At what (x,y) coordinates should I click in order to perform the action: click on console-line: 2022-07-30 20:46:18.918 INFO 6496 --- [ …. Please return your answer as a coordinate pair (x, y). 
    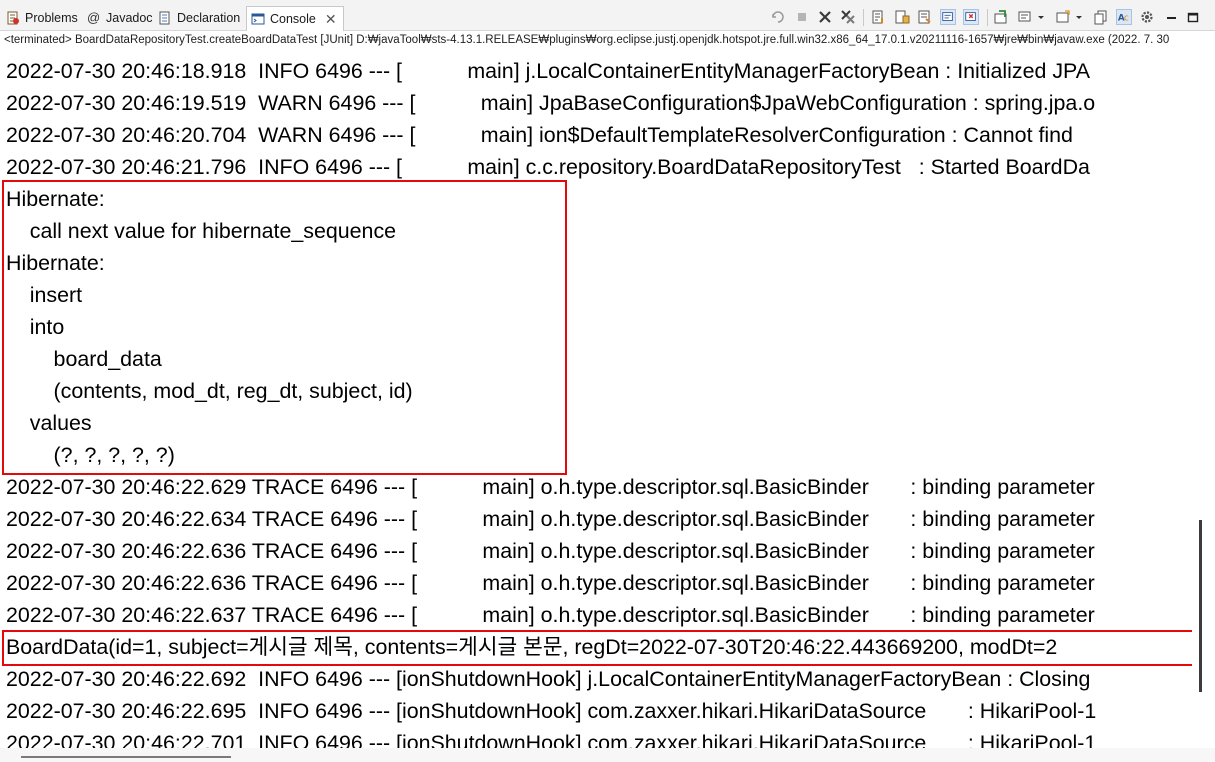
    Looking at the image, I should click on (548, 71).